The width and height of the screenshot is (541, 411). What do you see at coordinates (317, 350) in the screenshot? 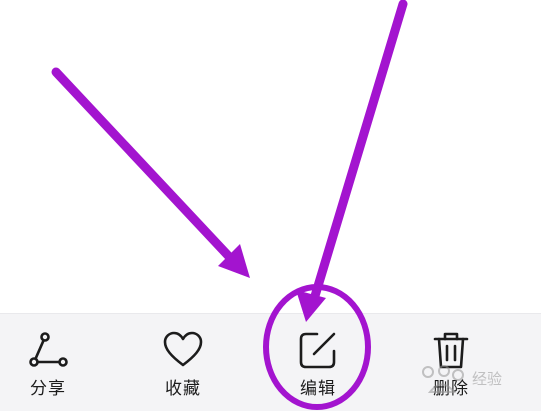
I see `edit-icon` at bounding box center [317, 350].